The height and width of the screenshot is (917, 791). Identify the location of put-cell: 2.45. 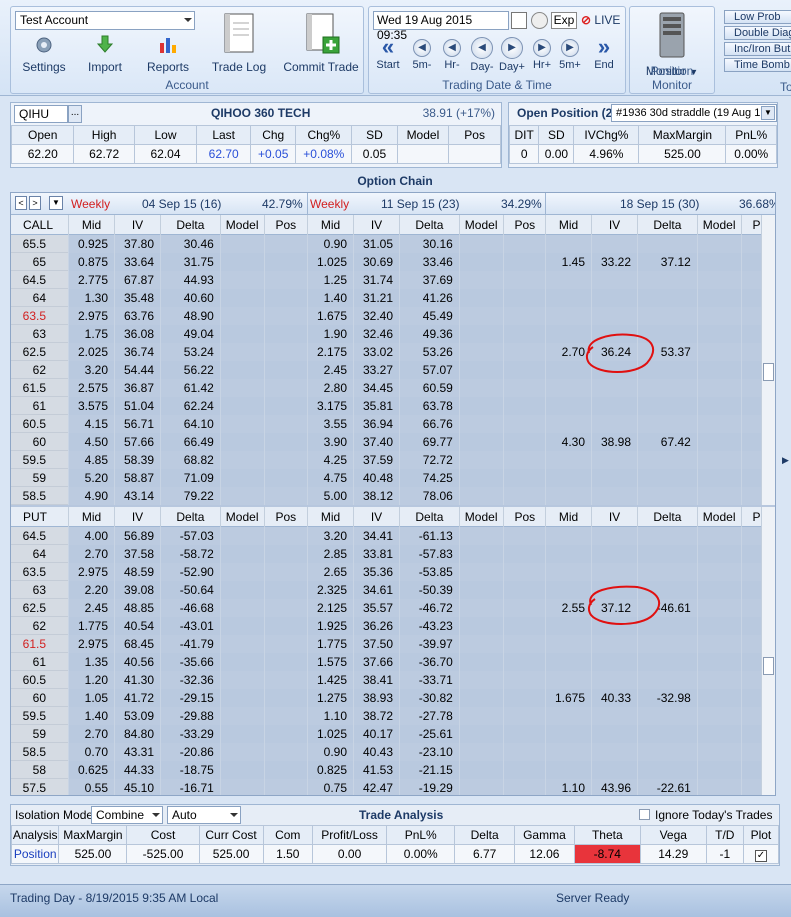
(91, 608).